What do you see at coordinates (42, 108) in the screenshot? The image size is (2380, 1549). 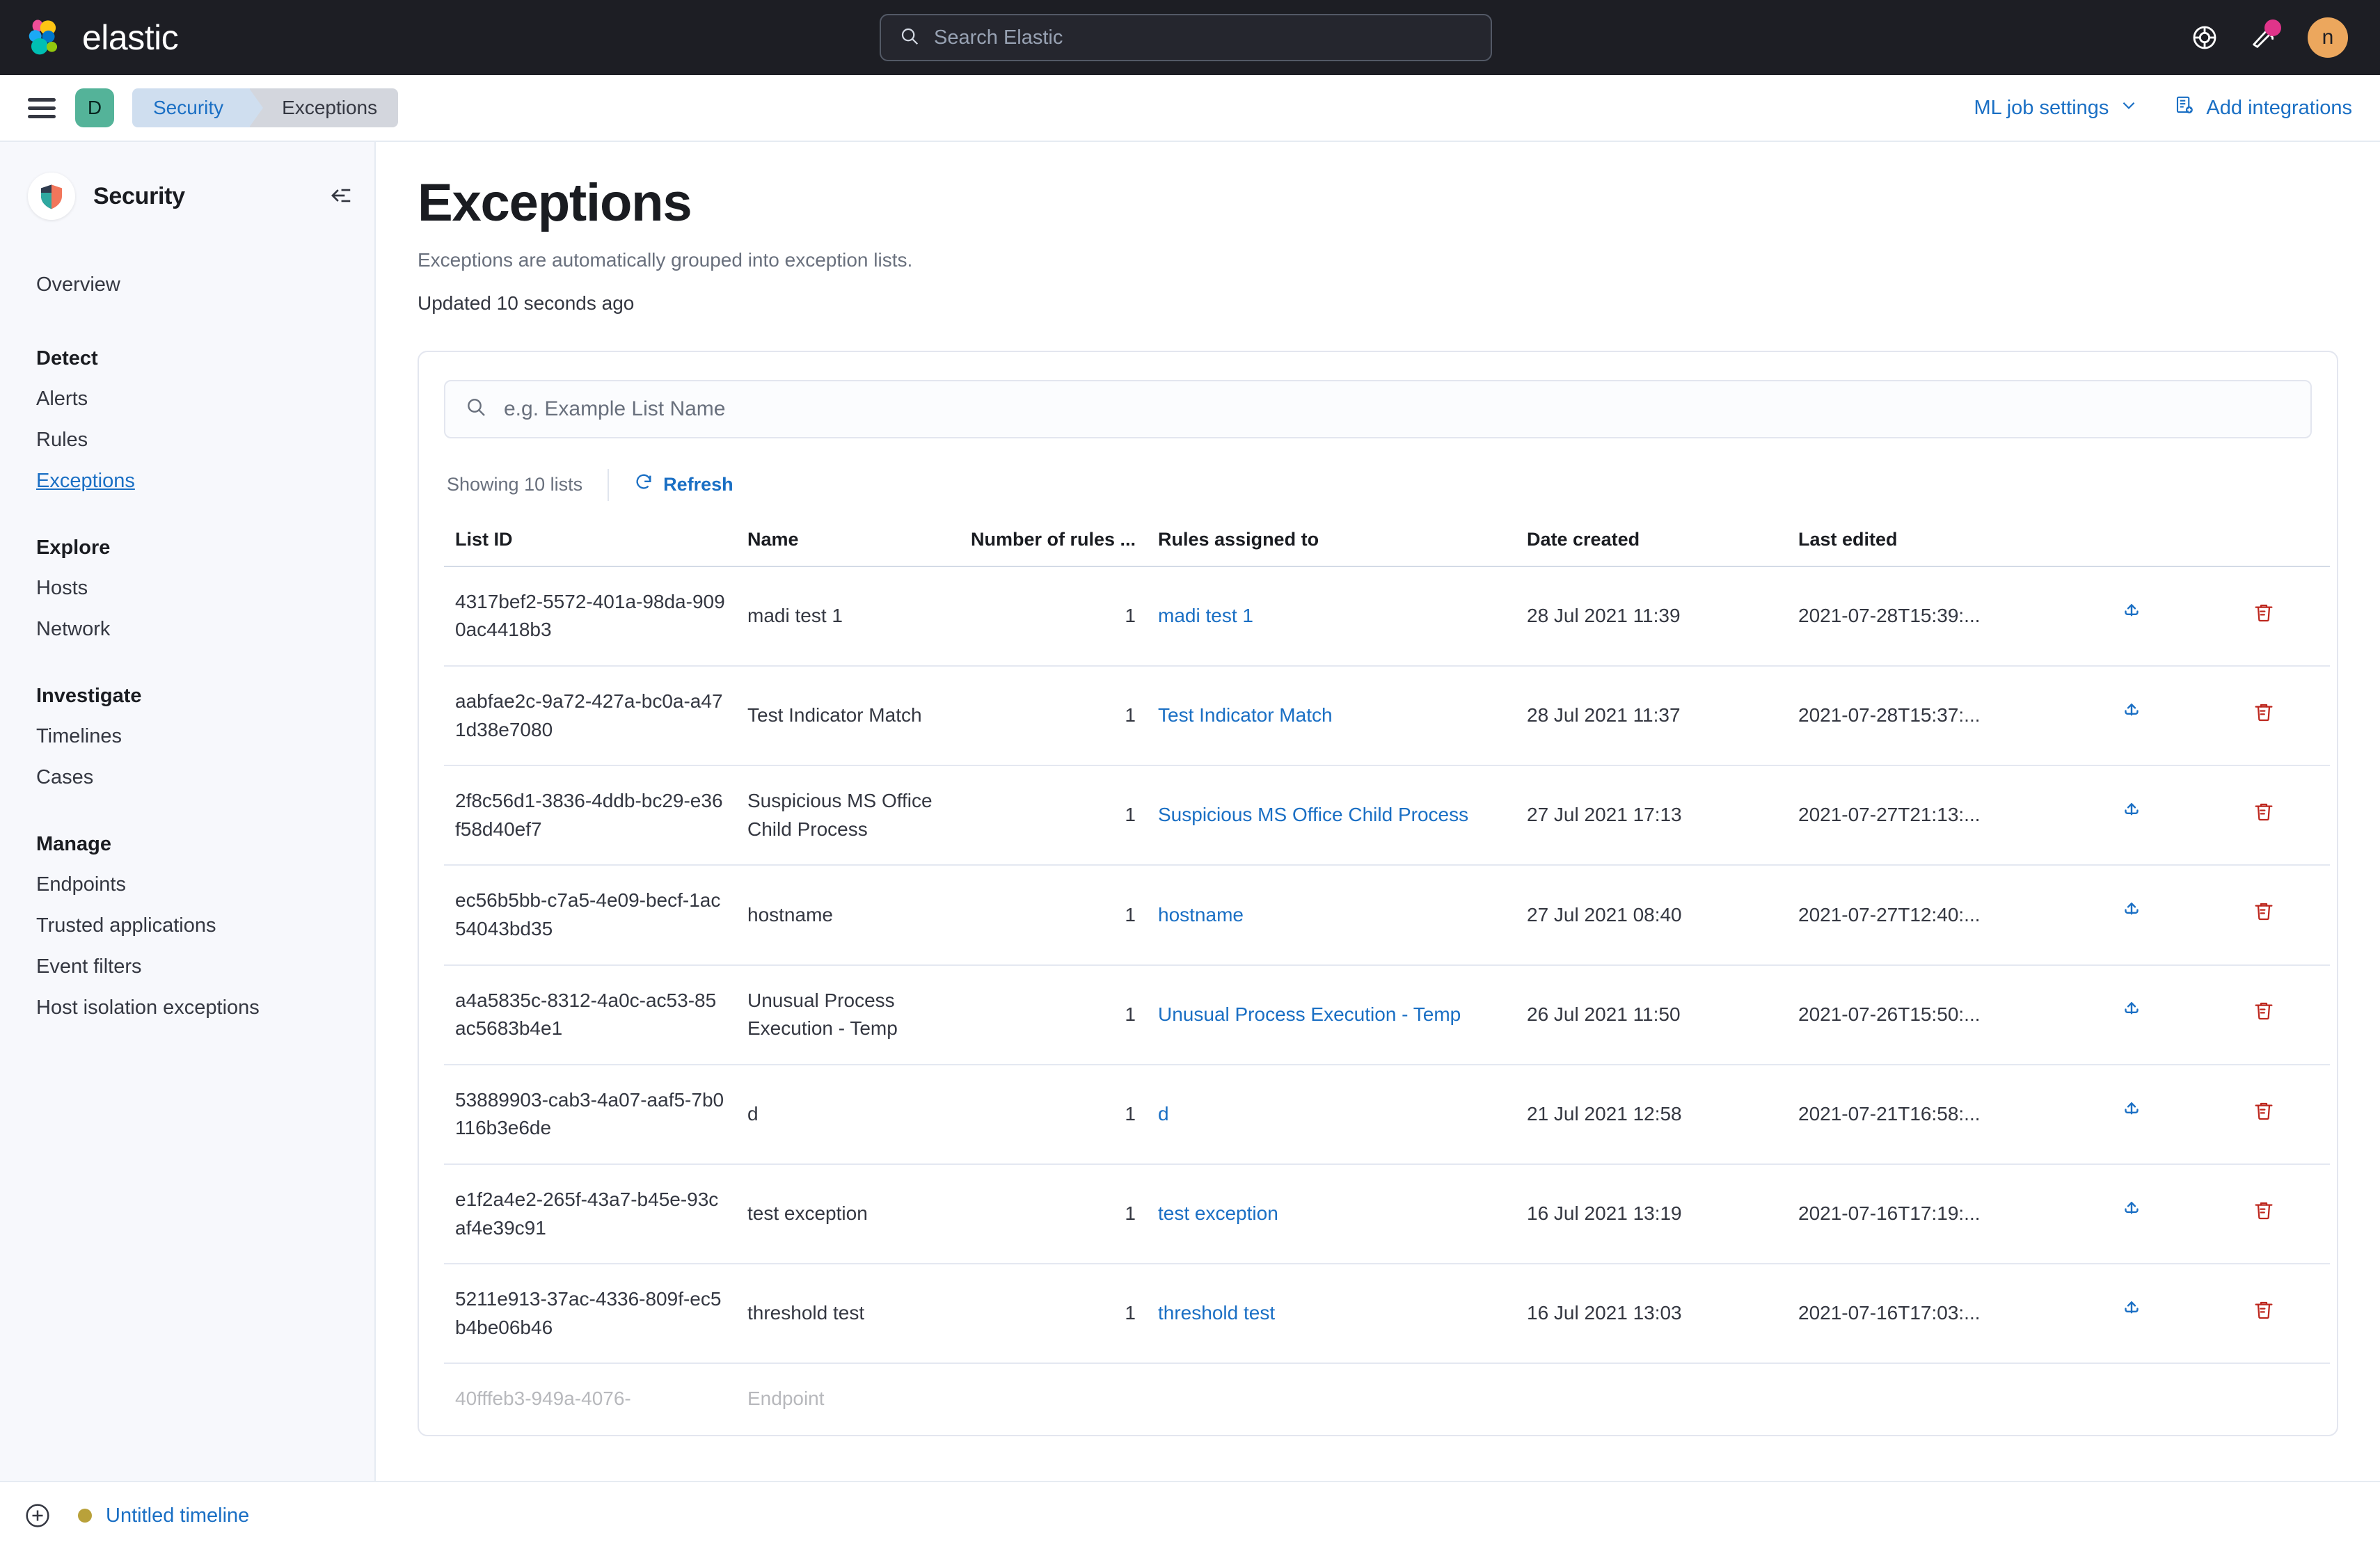 I see `hamburger-menu-icon` at bounding box center [42, 108].